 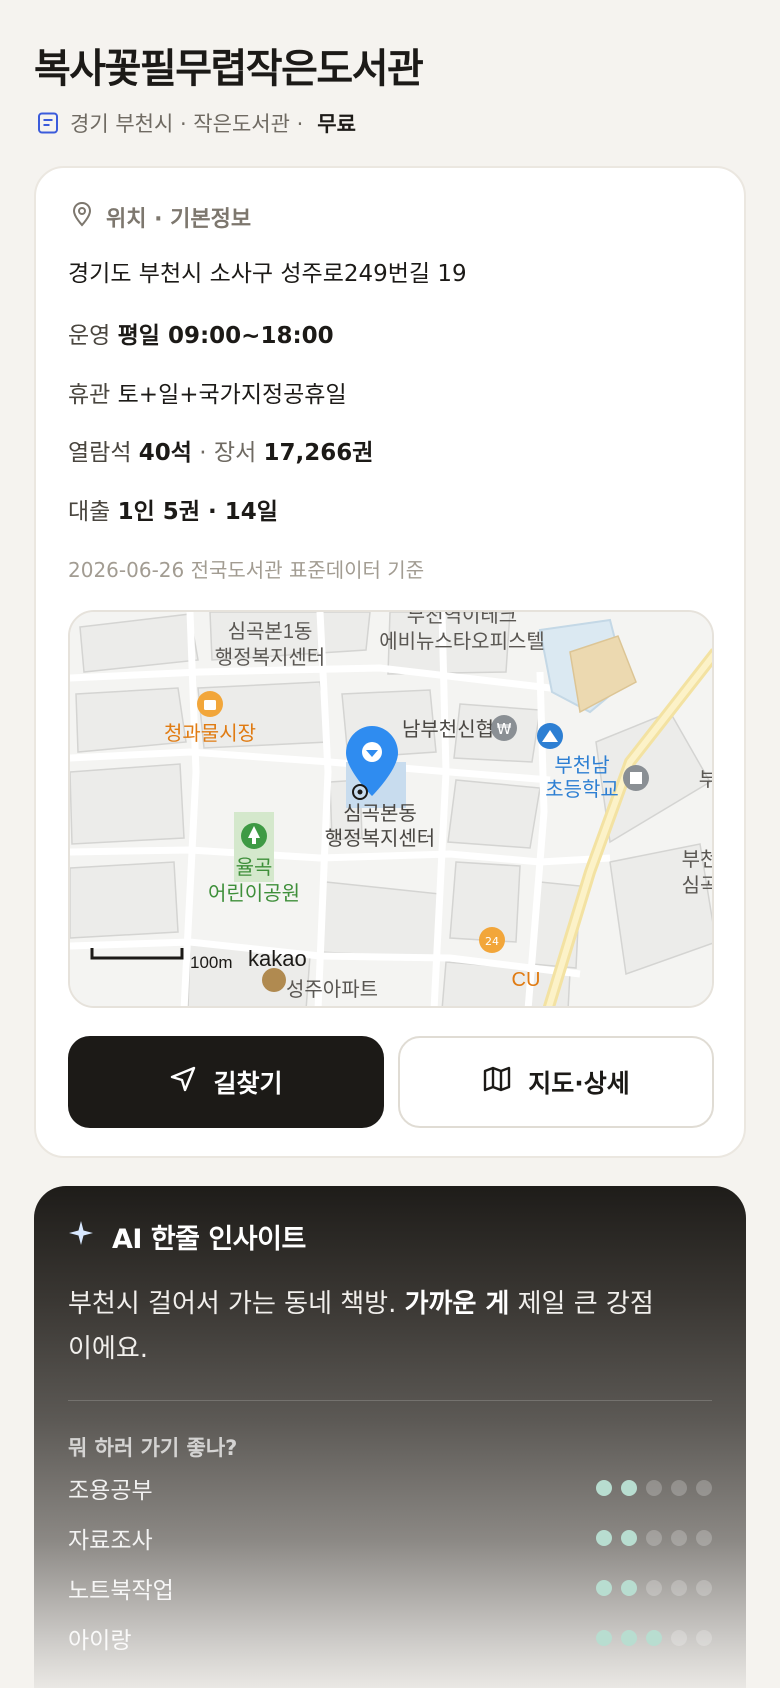 I want to click on map-label-center-2b: 행정복지센터, so click(x=380, y=838).